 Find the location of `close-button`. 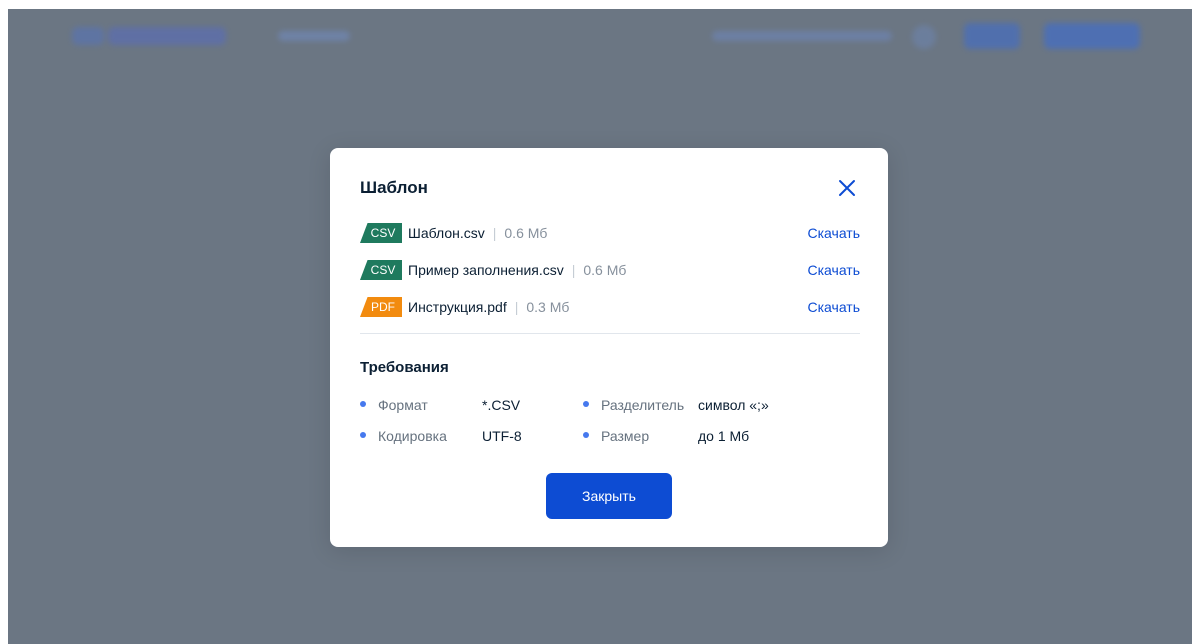

close-button is located at coordinates (847, 188).